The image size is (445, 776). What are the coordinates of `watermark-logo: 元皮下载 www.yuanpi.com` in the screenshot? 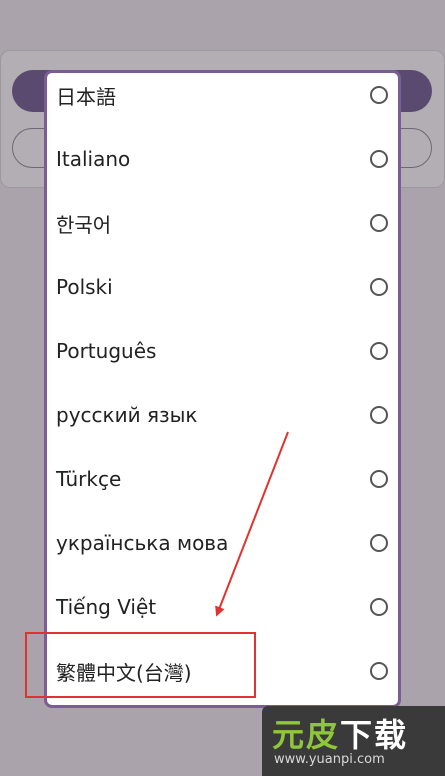 It's located at (353, 741).